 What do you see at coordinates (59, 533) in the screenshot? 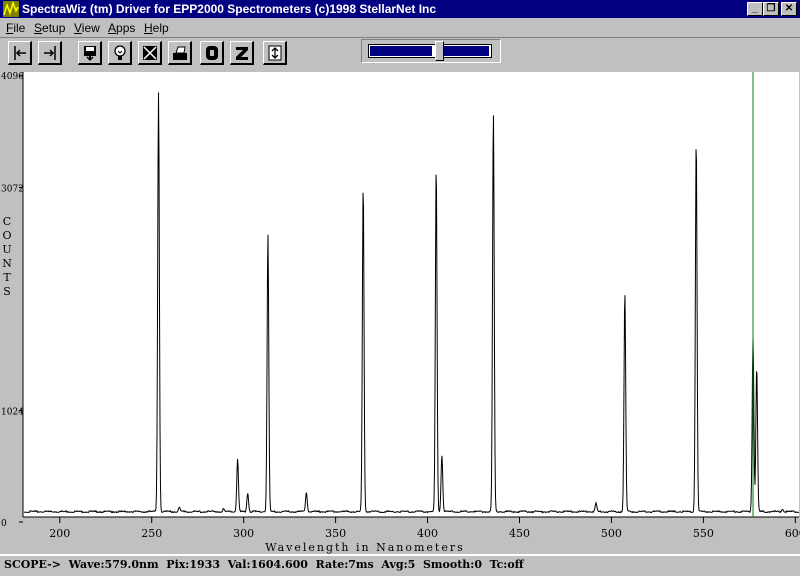
I see `x-tick-label: 200` at bounding box center [59, 533].